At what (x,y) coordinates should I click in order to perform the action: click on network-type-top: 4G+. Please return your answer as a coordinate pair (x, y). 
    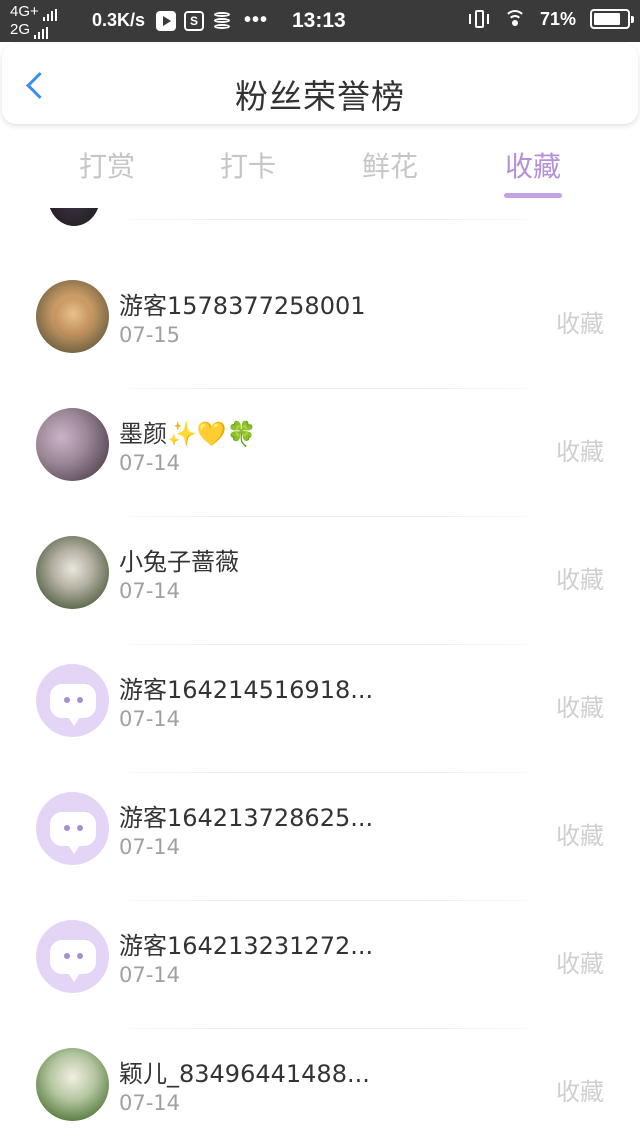
    Looking at the image, I should click on (24, 11).